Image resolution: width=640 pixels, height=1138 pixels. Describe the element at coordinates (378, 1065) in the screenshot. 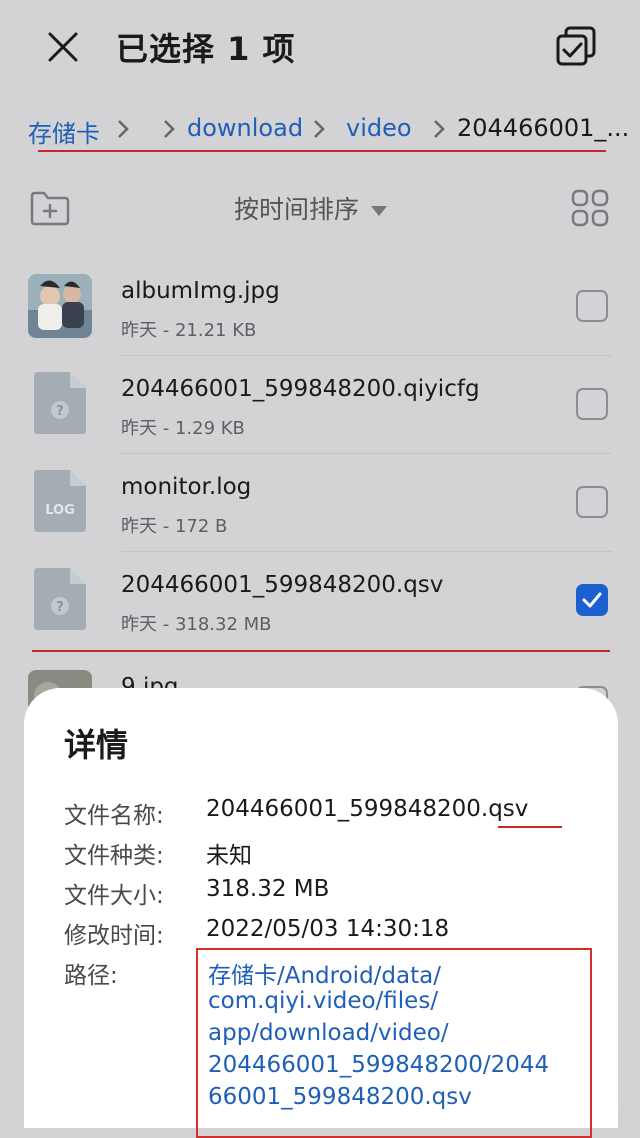

I see `path-link-line: 204466001_599848200/2044` at that location.